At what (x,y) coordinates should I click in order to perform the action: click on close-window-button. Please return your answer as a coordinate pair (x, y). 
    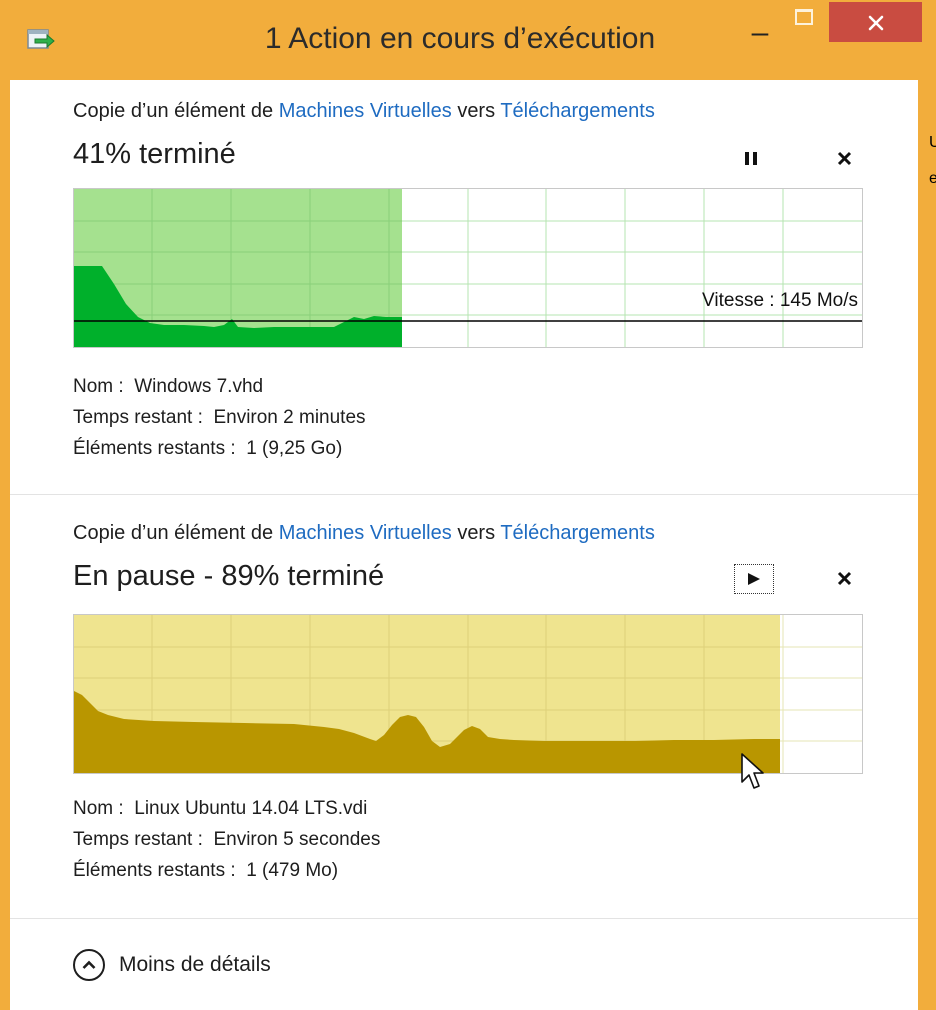
    Looking at the image, I should click on (875, 22).